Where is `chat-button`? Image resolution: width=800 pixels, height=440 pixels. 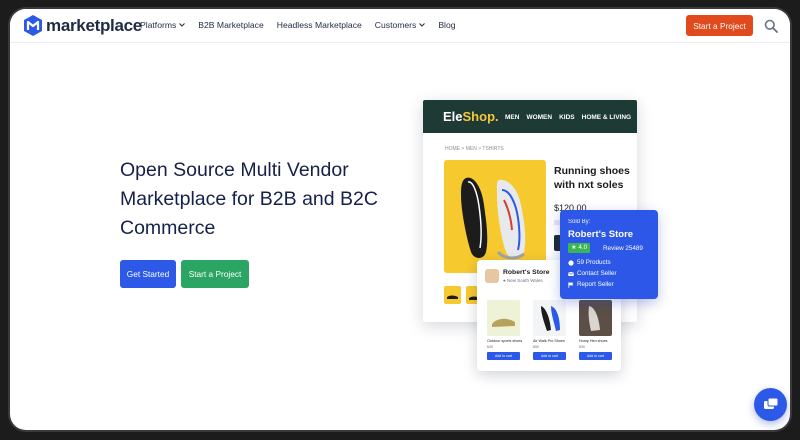 chat-button is located at coordinates (770, 404).